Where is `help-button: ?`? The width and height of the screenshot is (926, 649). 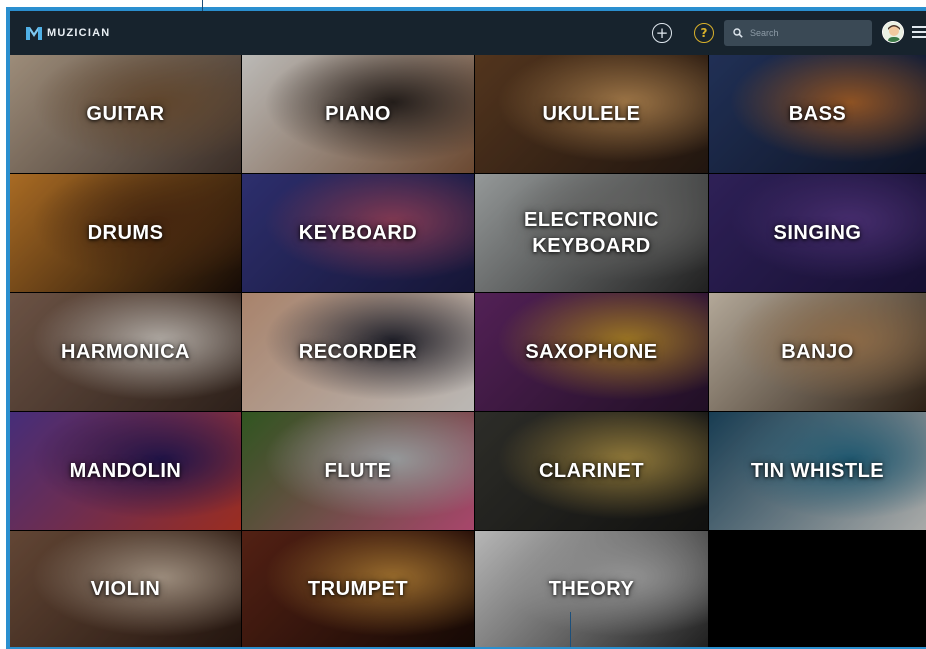 help-button: ? is located at coordinates (704, 33).